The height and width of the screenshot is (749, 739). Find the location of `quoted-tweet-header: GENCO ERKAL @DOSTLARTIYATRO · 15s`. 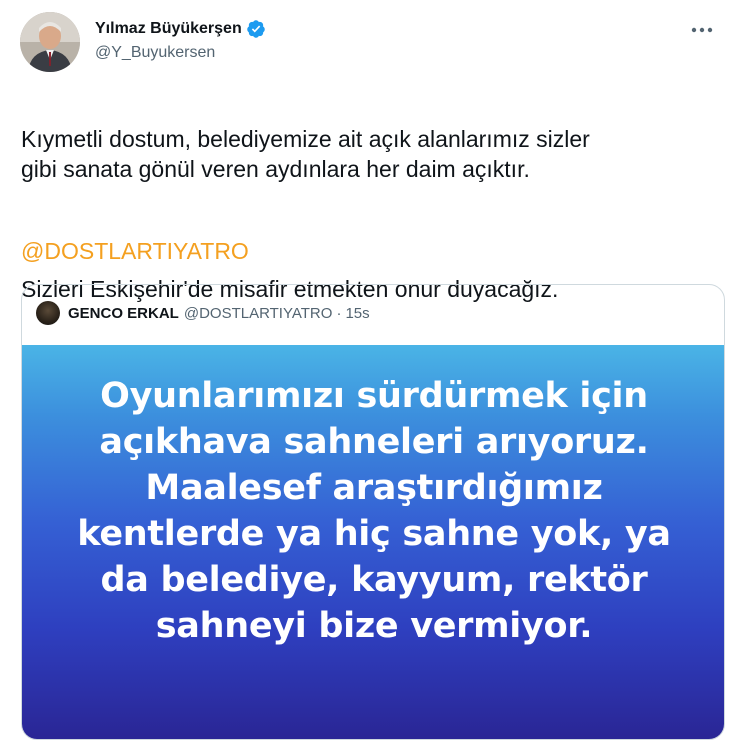

quoted-tweet-header: GENCO ERKAL @DOSTLARTIYATRO · 15s is located at coordinates (203, 313).